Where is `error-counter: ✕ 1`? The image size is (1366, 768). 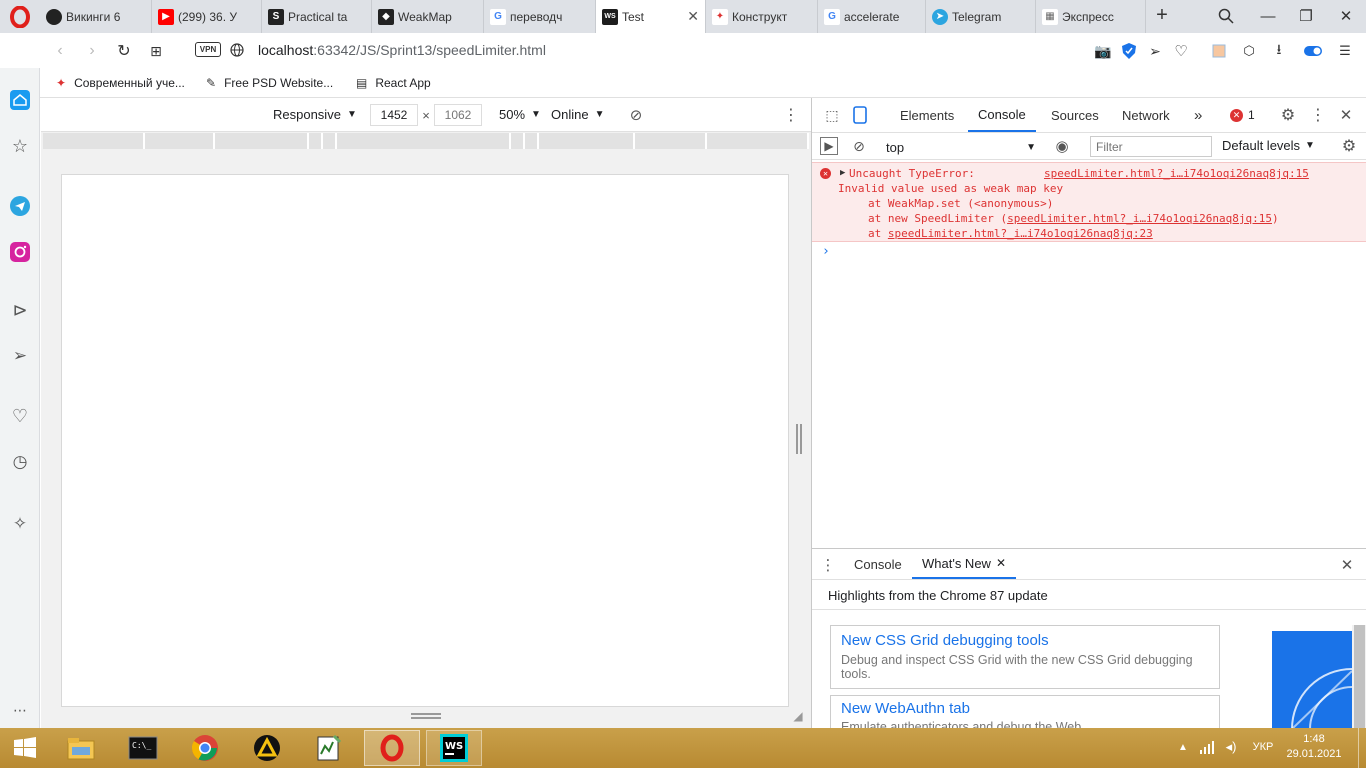 error-counter: ✕ 1 is located at coordinates (1242, 115).